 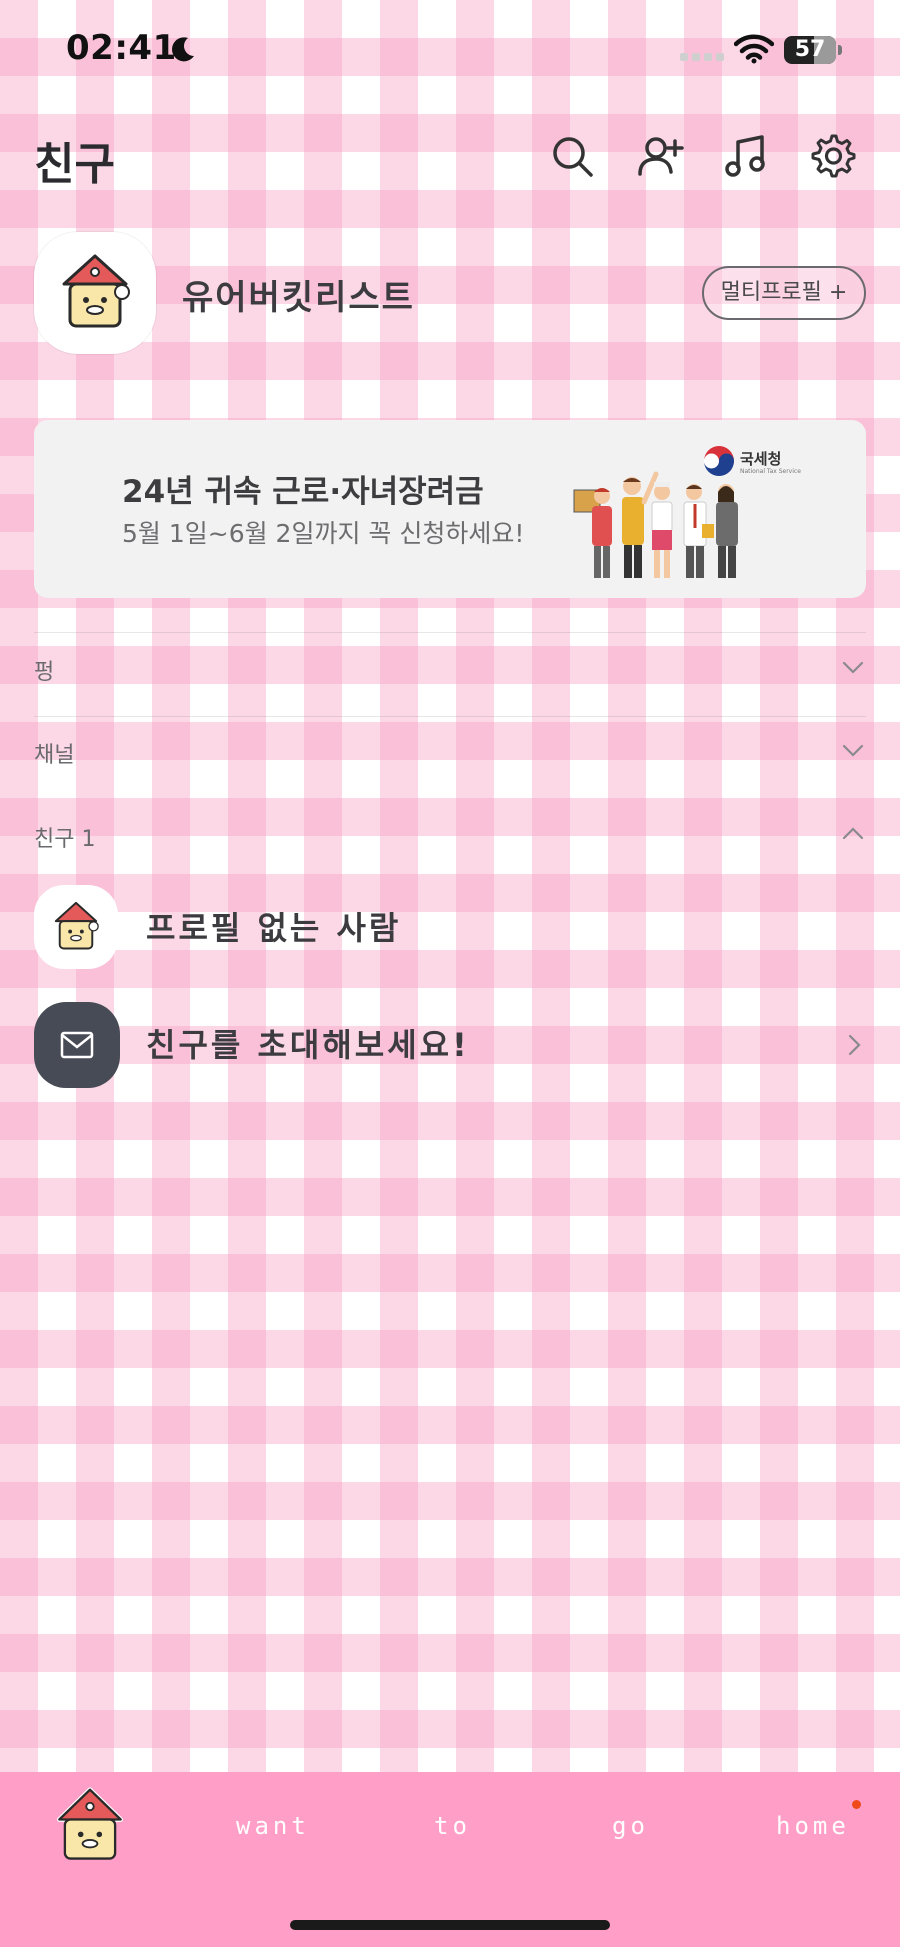 What do you see at coordinates (183, 49) in the screenshot?
I see `moon-icon` at bounding box center [183, 49].